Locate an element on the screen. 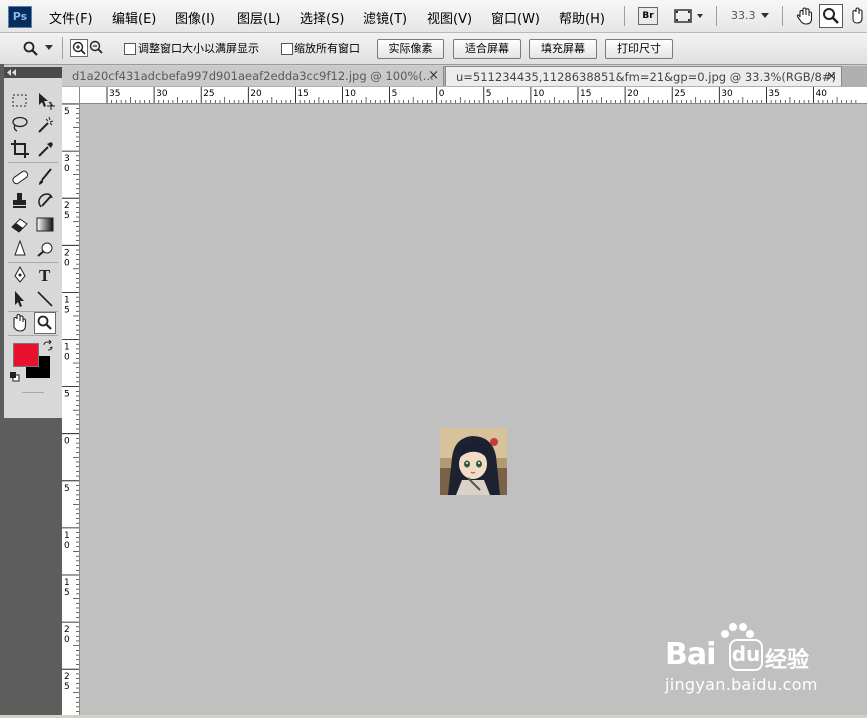 Image resolution: width=867 pixels, height=718 pixels. ruler-label: 40 is located at coordinates (822, 94).